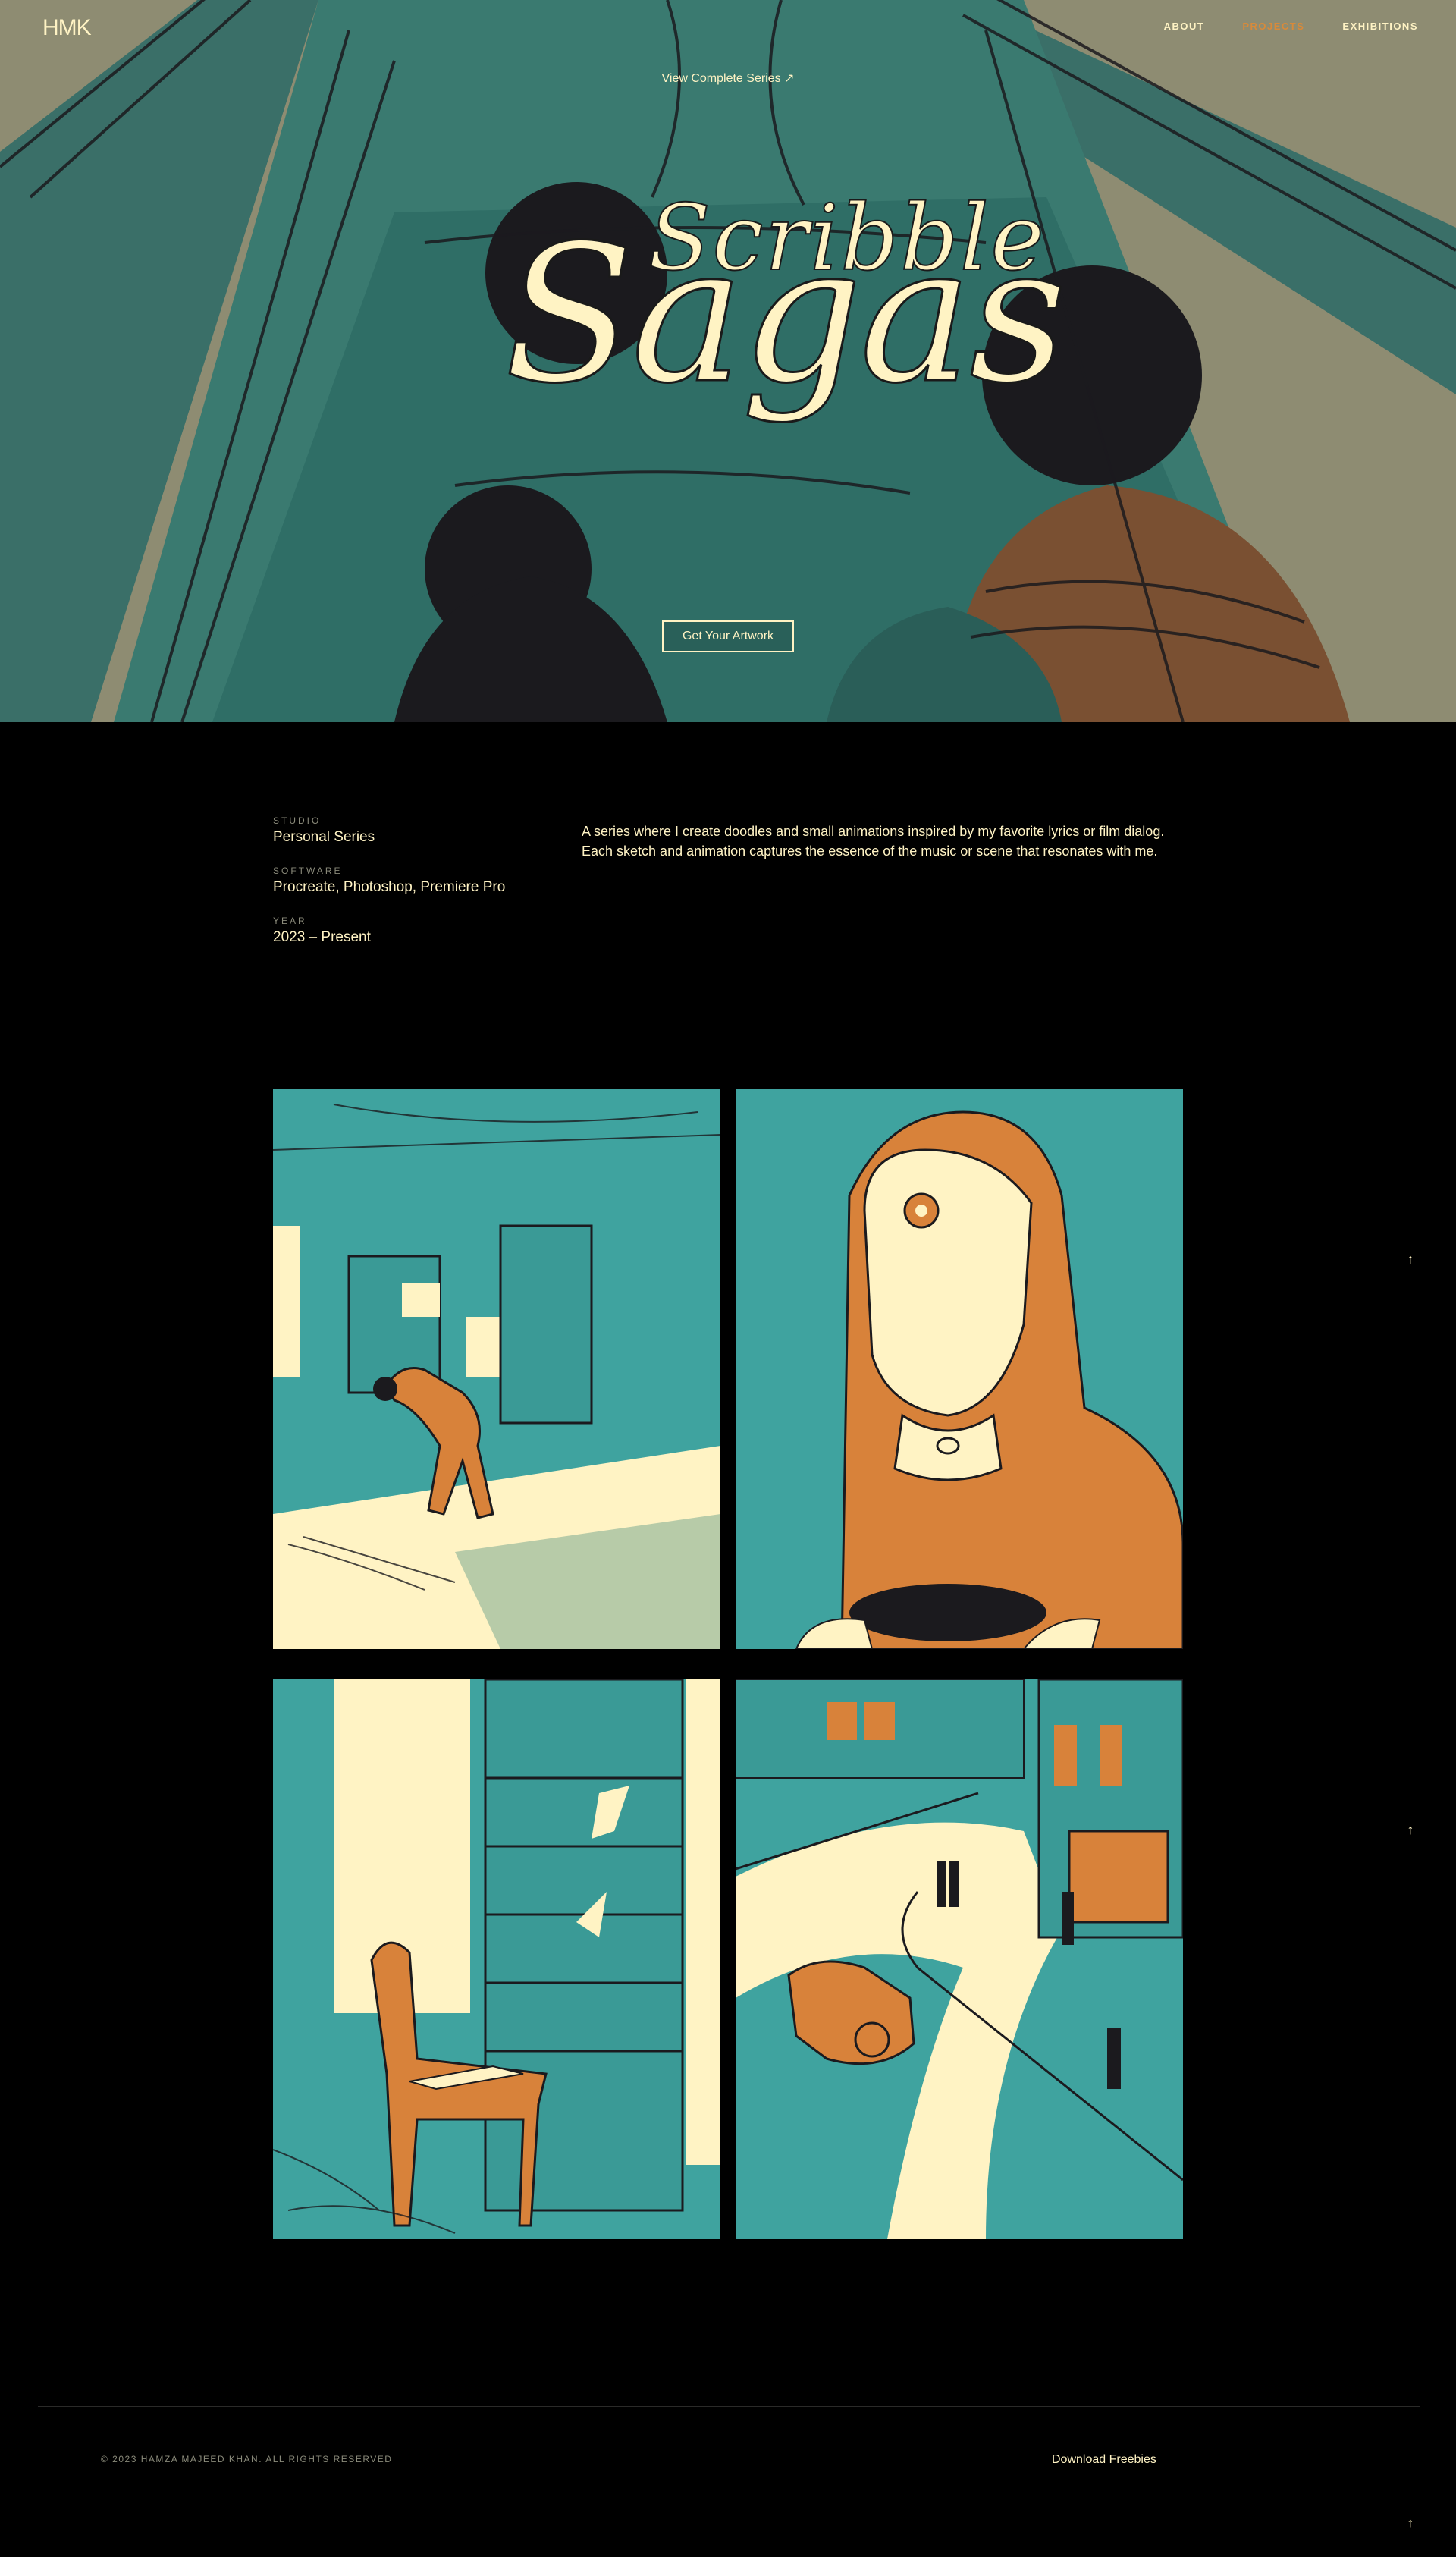  I want to click on gallery-image-street-with-car, so click(959, 1959).